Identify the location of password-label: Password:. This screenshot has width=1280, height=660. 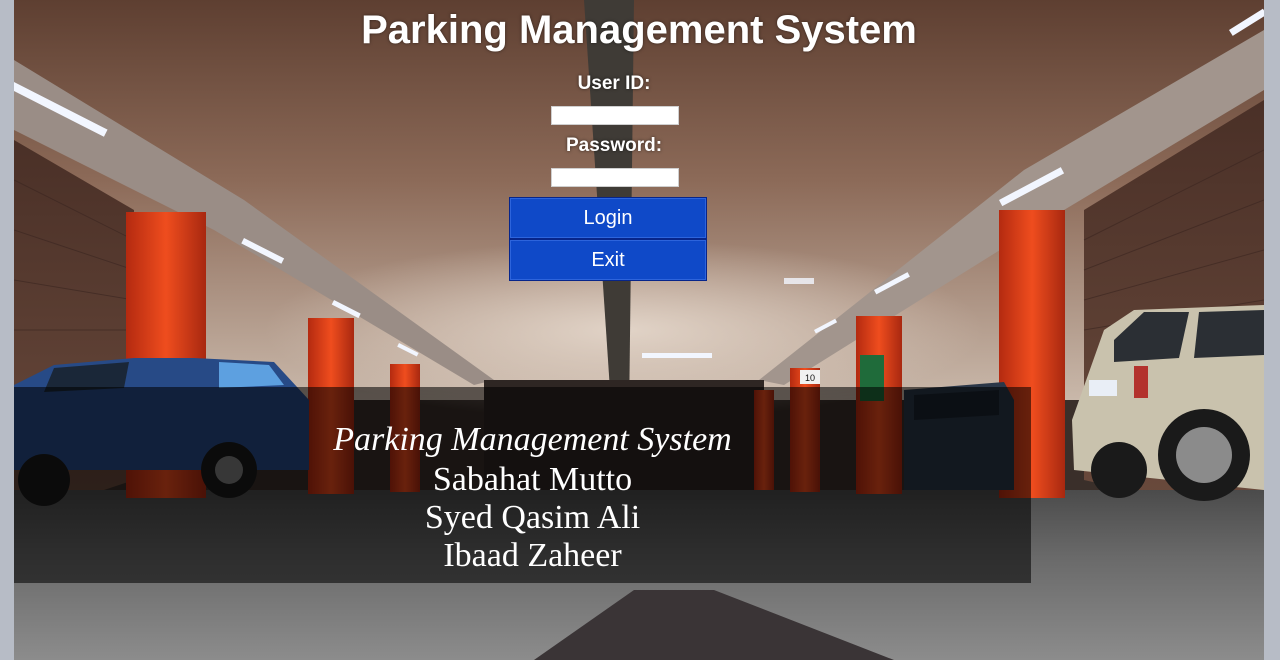
(614, 145).